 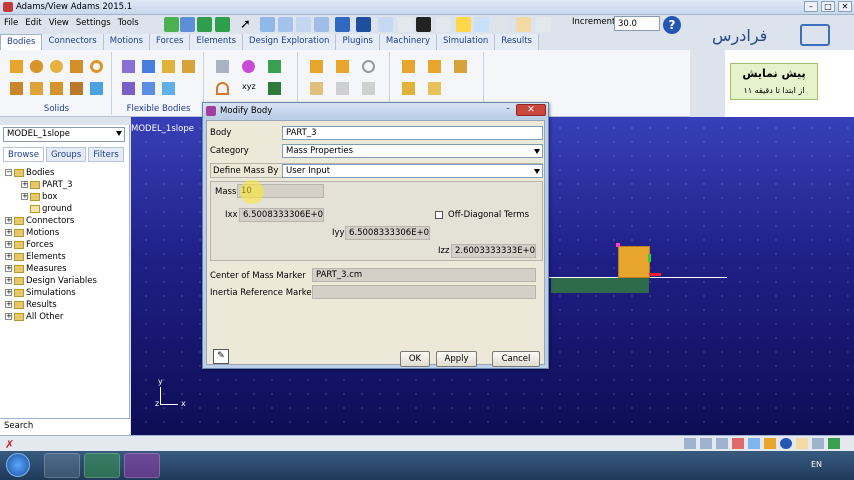 What do you see at coordinates (221, 356) in the screenshot?
I see `edit-icon: ✎` at bounding box center [221, 356].